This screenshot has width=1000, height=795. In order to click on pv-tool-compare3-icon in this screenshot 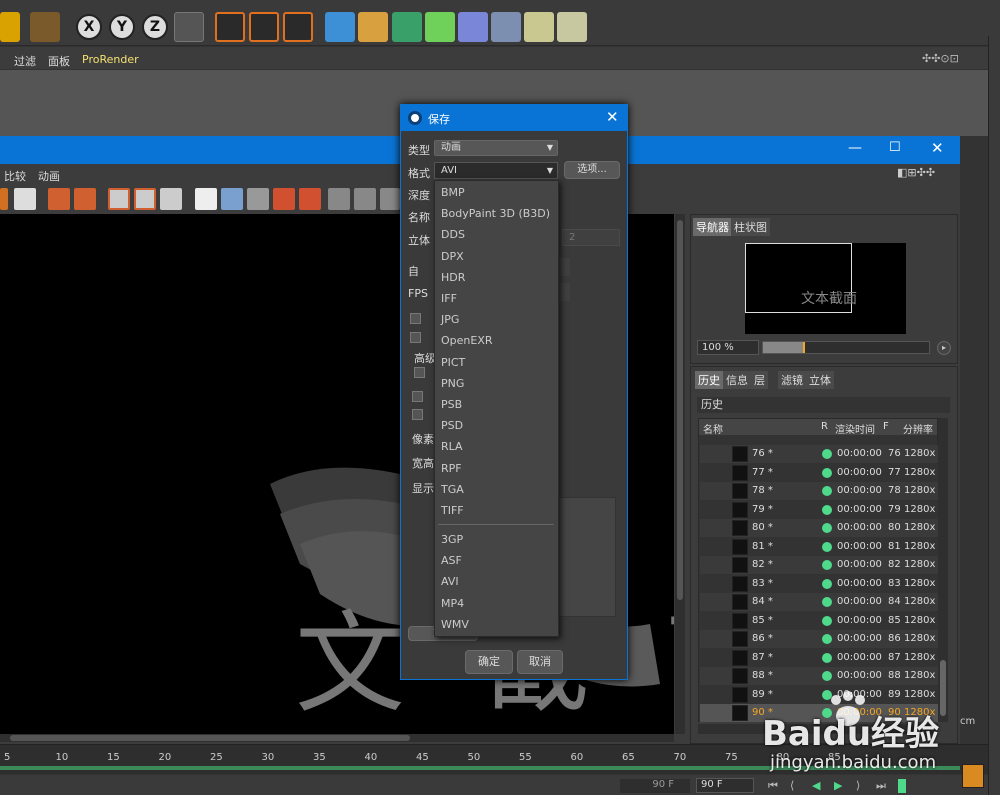, I will do `click(390, 199)`.